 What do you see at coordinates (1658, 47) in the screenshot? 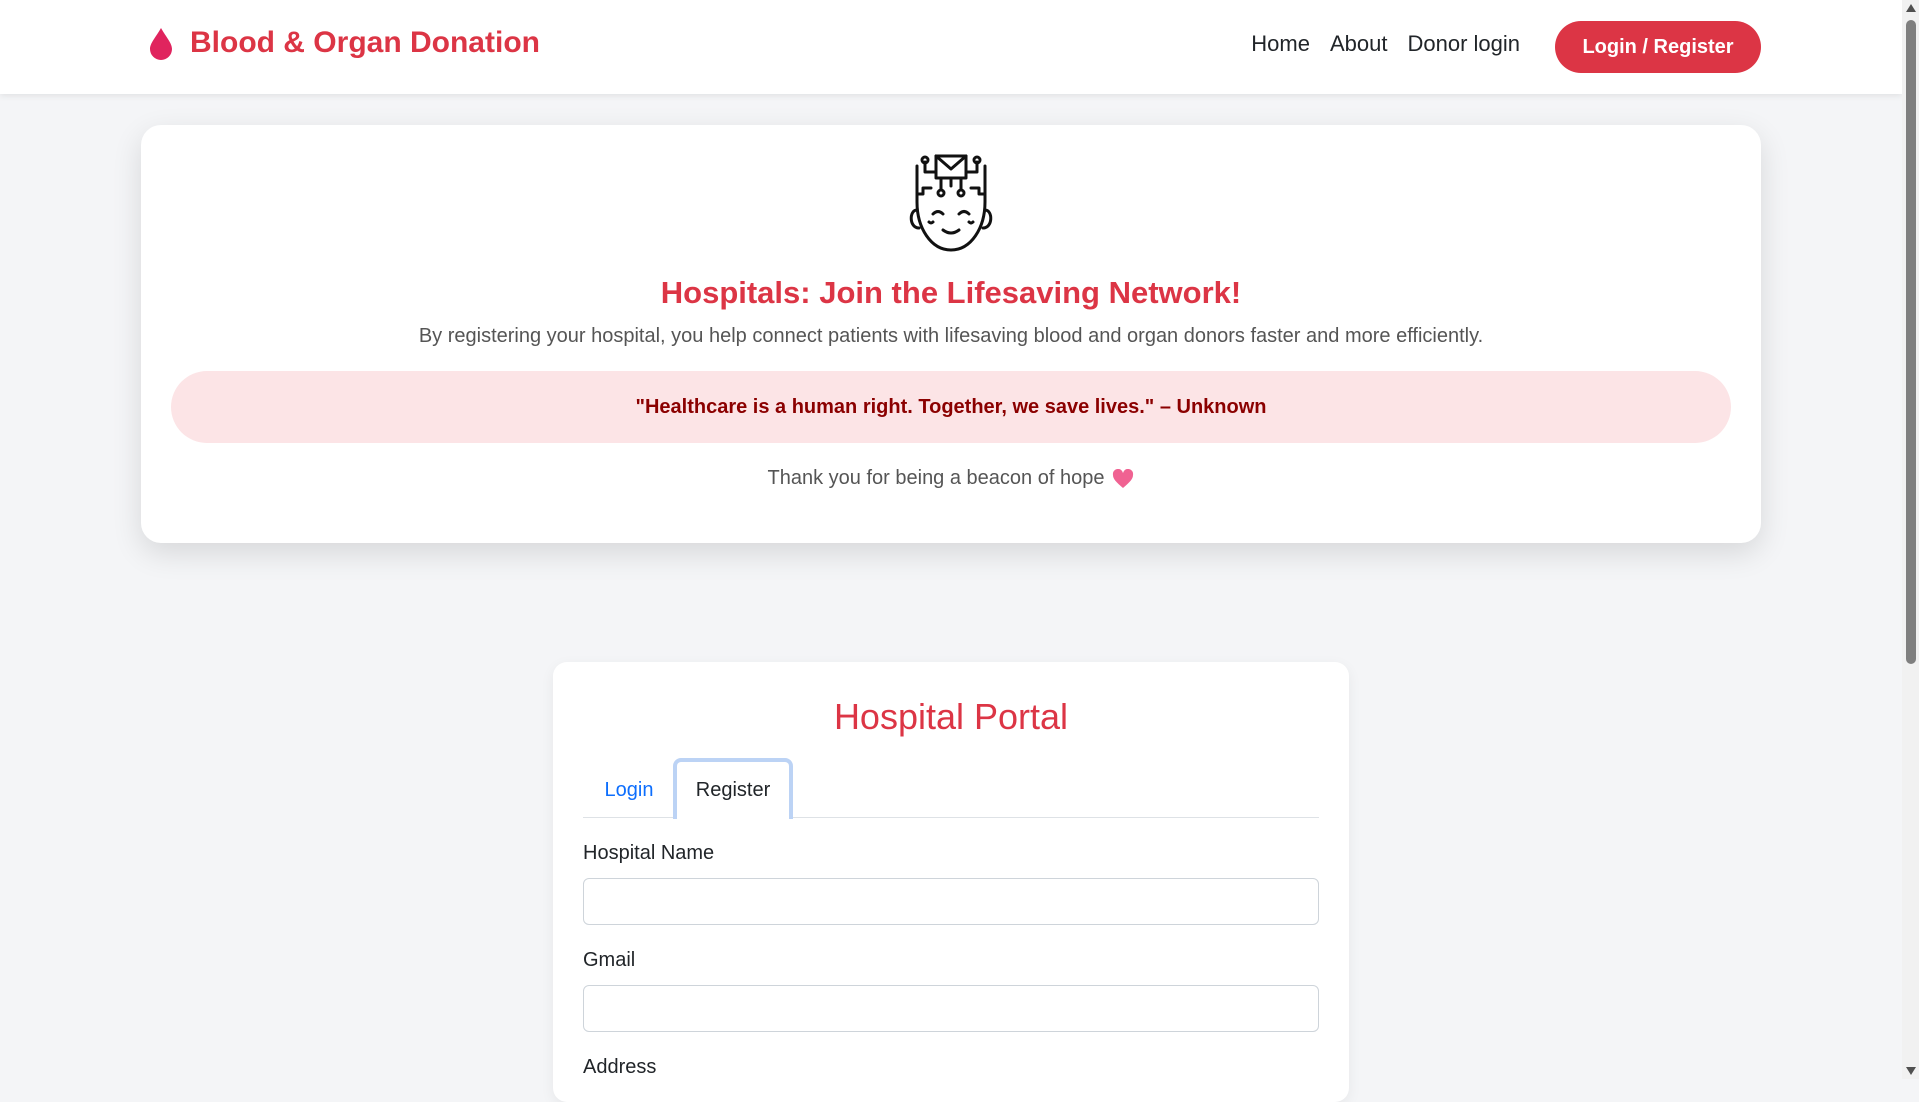
I see `login-register-button: Login / Register` at bounding box center [1658, 47].